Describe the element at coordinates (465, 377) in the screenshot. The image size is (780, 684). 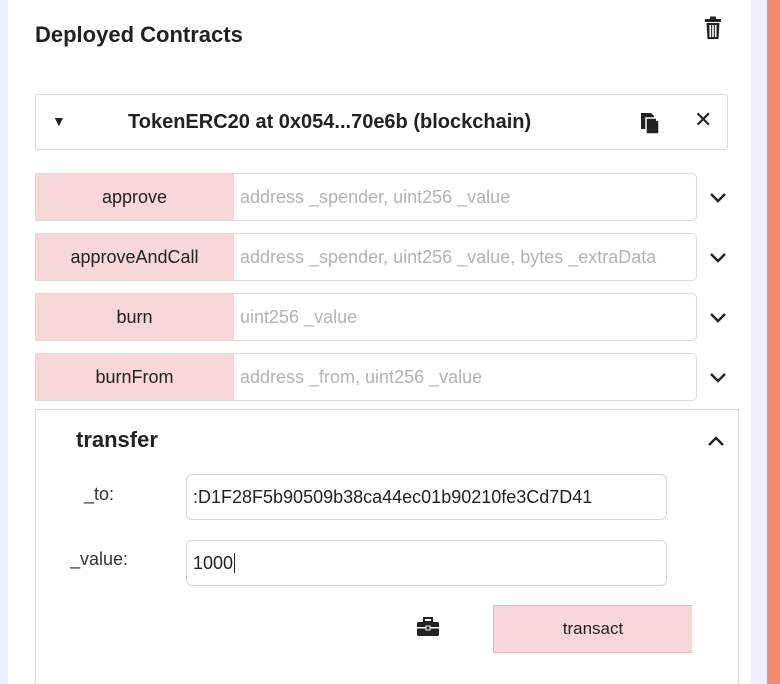
I see `burn-from-input: address _from, uint256 _value` at that location.